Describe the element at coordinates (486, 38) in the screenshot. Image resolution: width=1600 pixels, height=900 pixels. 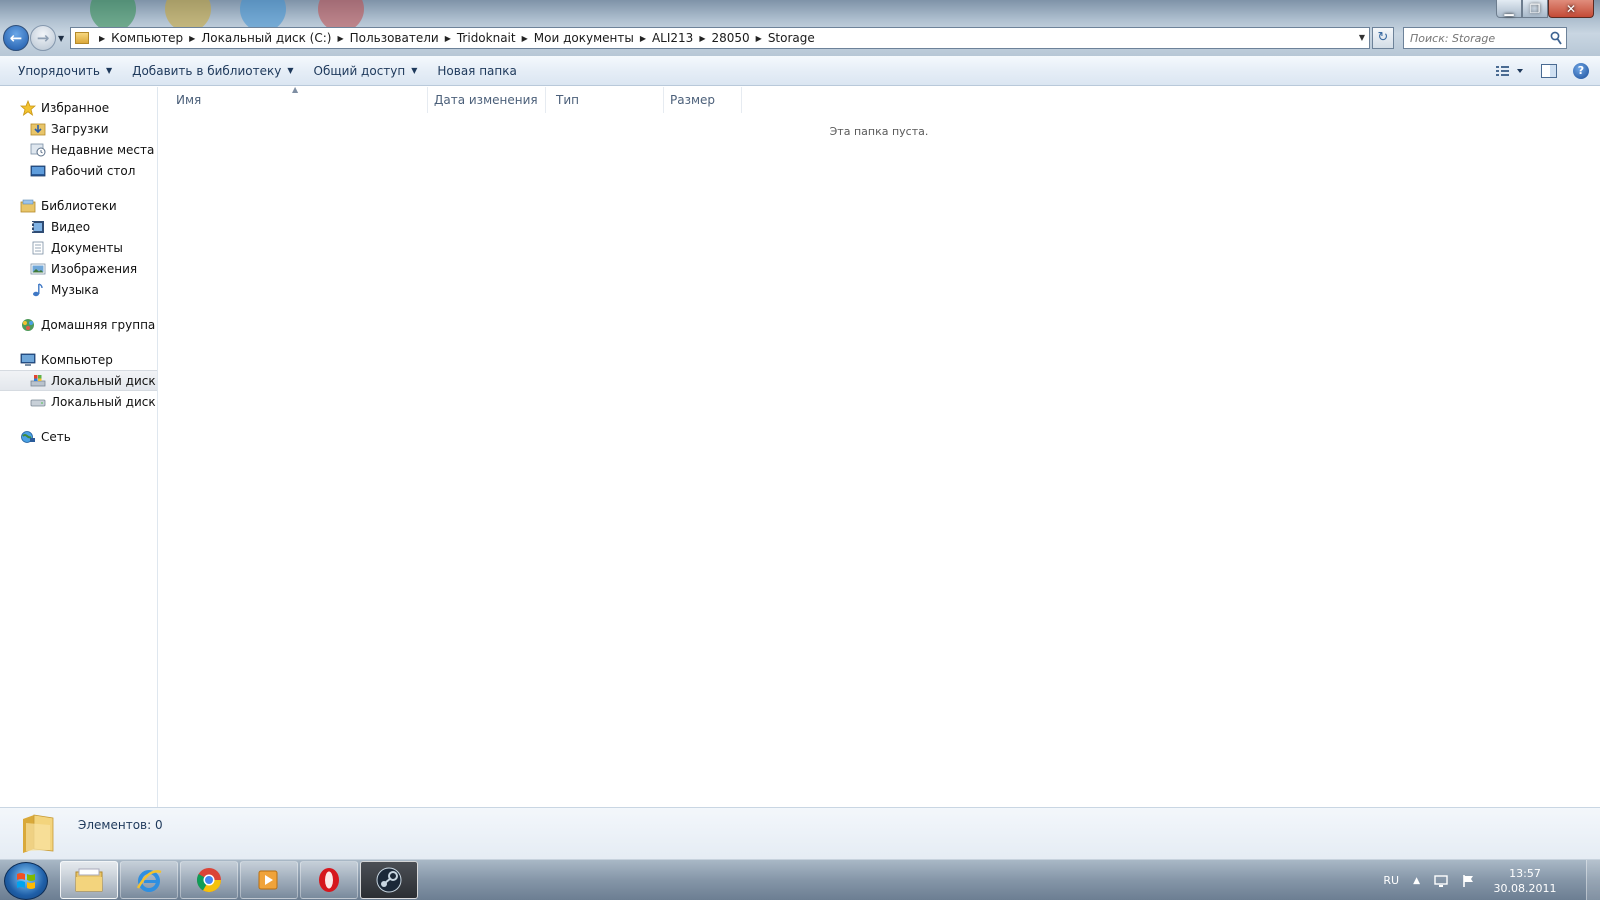
I see `breadcrumb-label: Tridoknait` at that location.